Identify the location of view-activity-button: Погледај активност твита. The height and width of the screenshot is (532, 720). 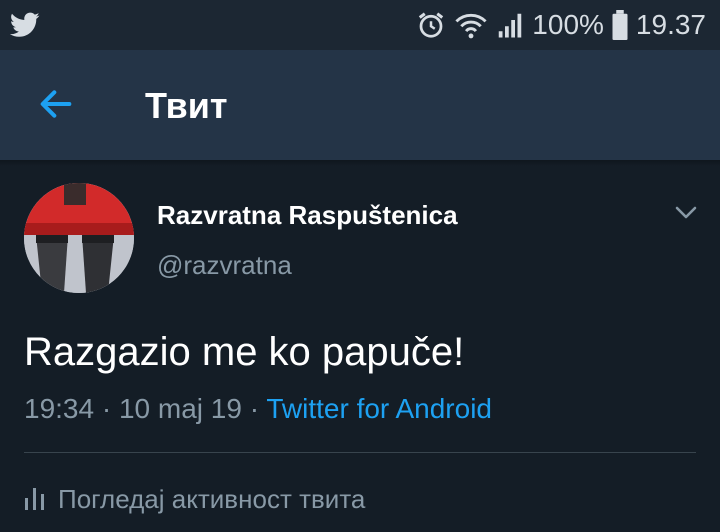
(194, 499).